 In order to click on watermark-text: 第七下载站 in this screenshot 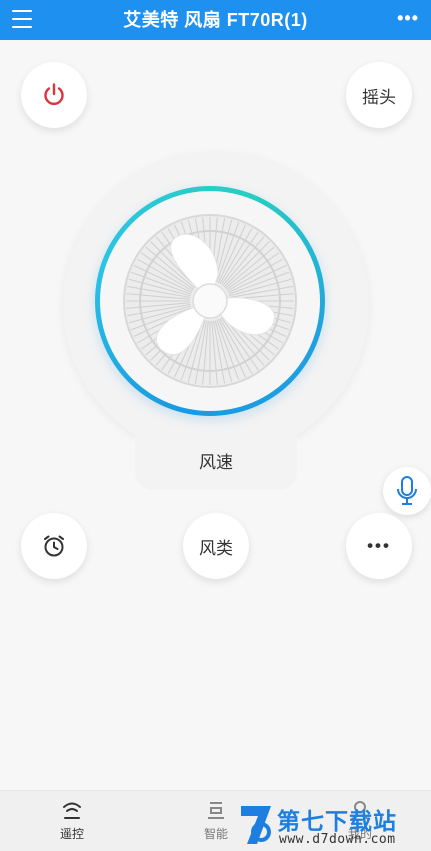, I will do `click(337, 821)`.